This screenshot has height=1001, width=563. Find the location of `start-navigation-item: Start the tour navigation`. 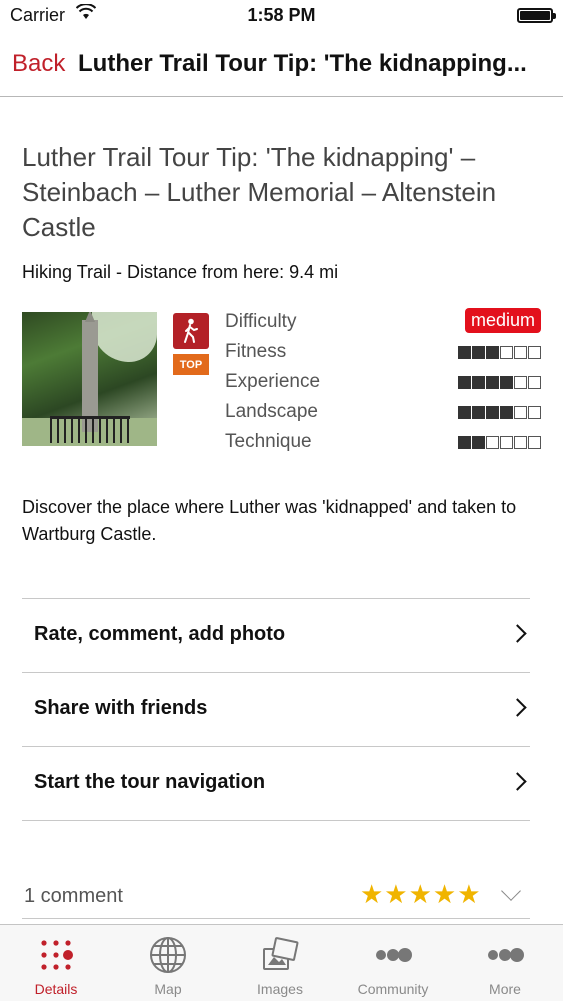

start-navigation-item: Start the tour navigation is located at coordinates (276, 784).